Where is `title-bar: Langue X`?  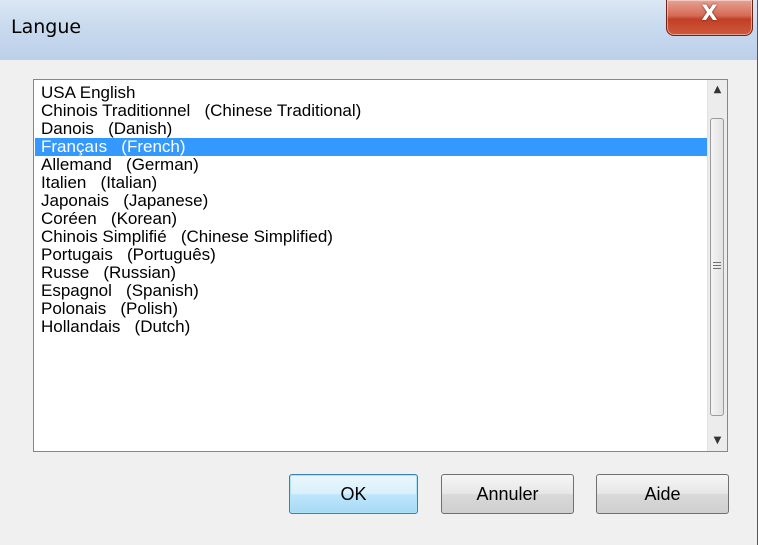
title-bar: Langue X is located at coordinates (378, 30).